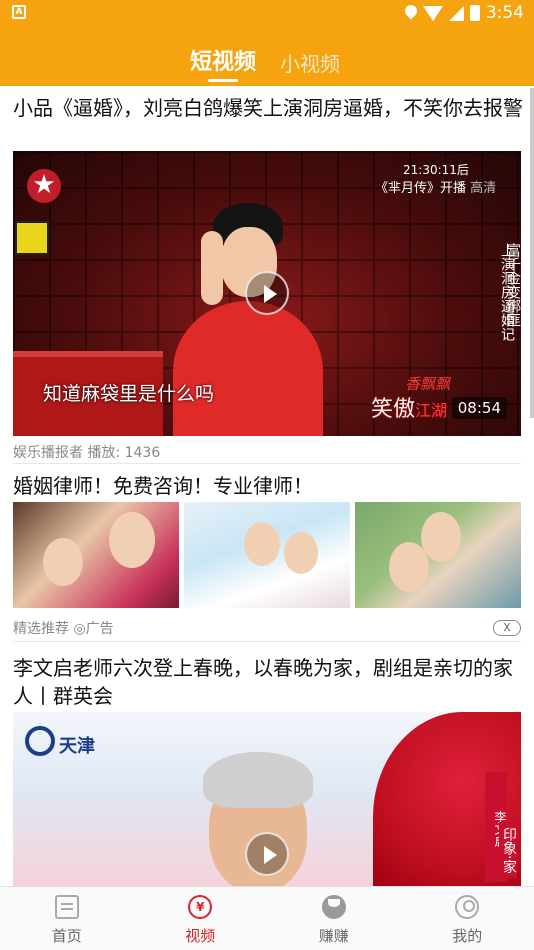 This screenshot has width=534, height=950. What do you see at coordinates (86, 452) in the screenshot?
I see `video-meta: 娱乐播报者 播放: 1436` at bounding box center [86, 452].